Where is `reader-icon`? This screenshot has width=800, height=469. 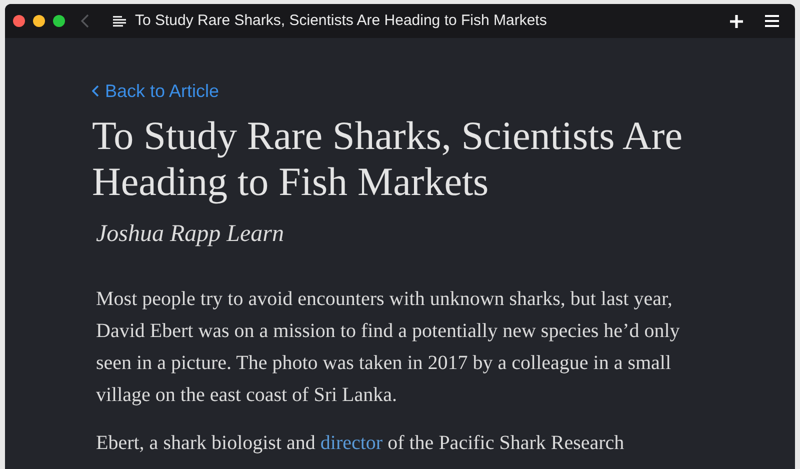 reader-icon is located at coordinates (119, 21).